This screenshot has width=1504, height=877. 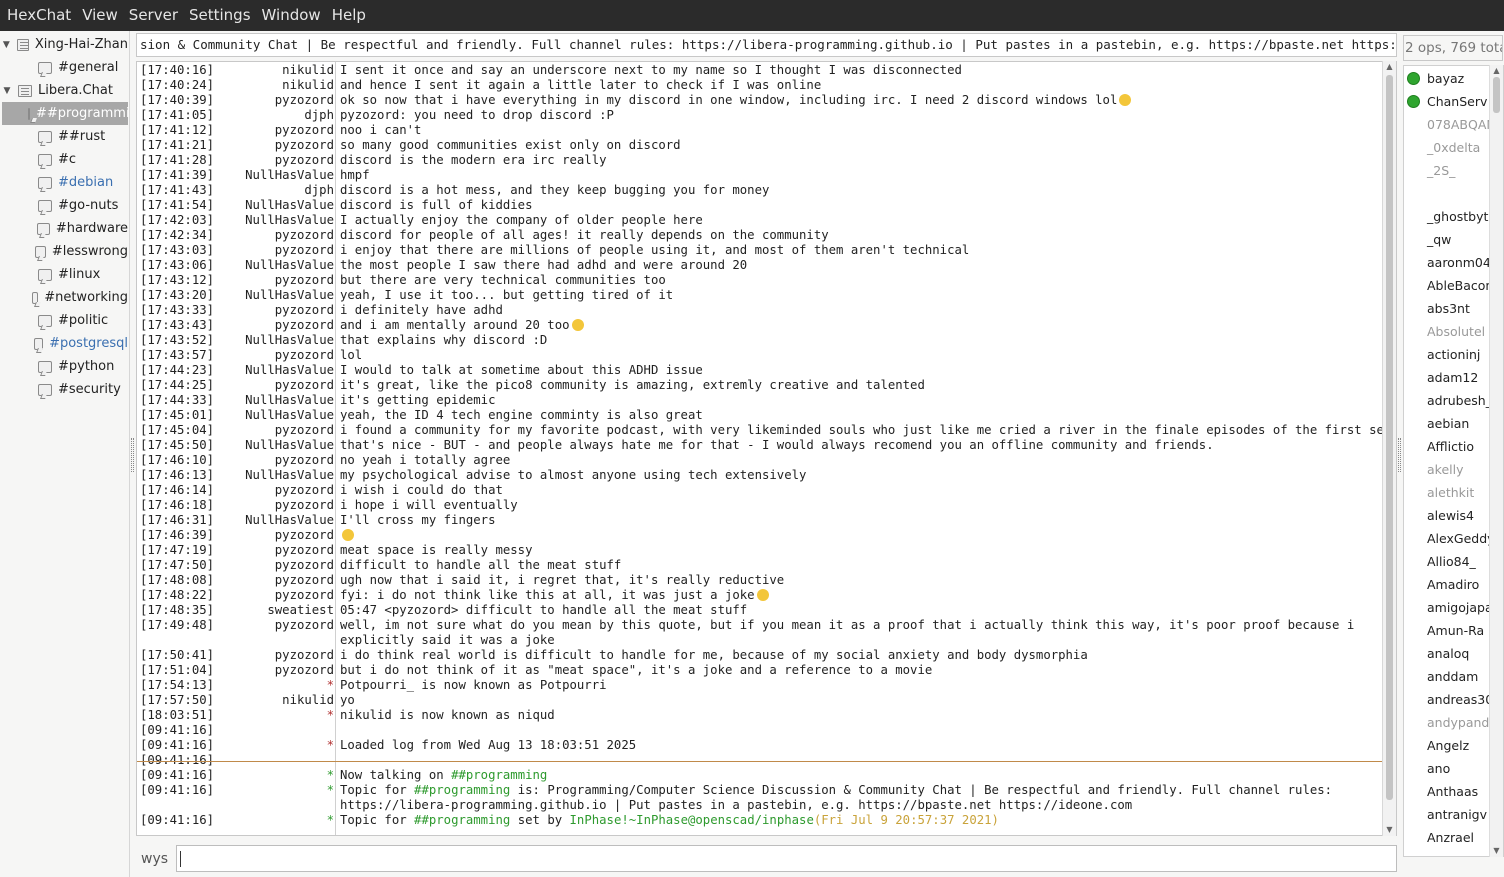 I want to click on user-nick: AbleBacon, so click(x=1460, y=285).